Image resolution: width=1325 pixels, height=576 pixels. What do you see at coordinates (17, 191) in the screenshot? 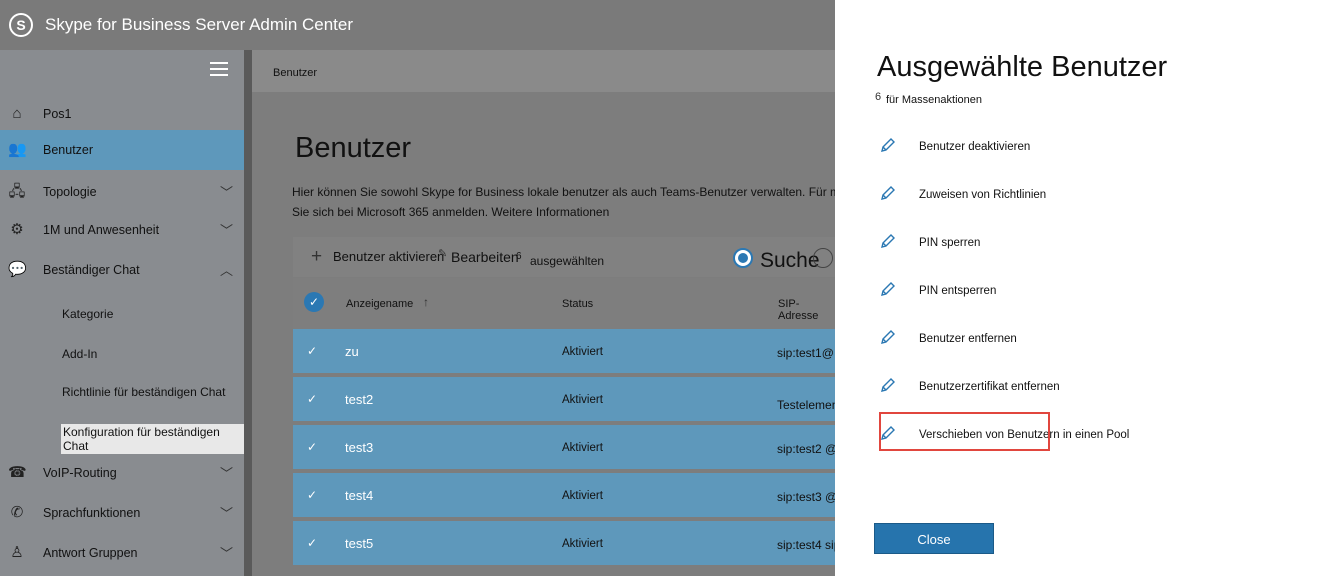
I see `topology-icon: 🖧` at bounding box center [17, 191].